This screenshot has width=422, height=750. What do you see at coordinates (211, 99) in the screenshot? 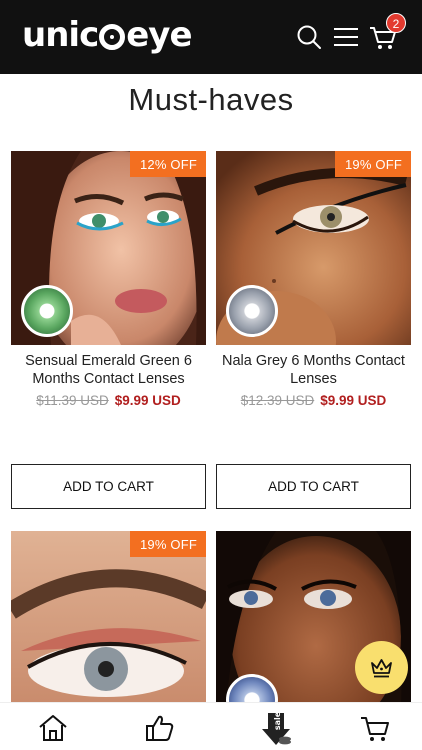
I see `section-title: Must-haves` at bounding box center [211, 99].